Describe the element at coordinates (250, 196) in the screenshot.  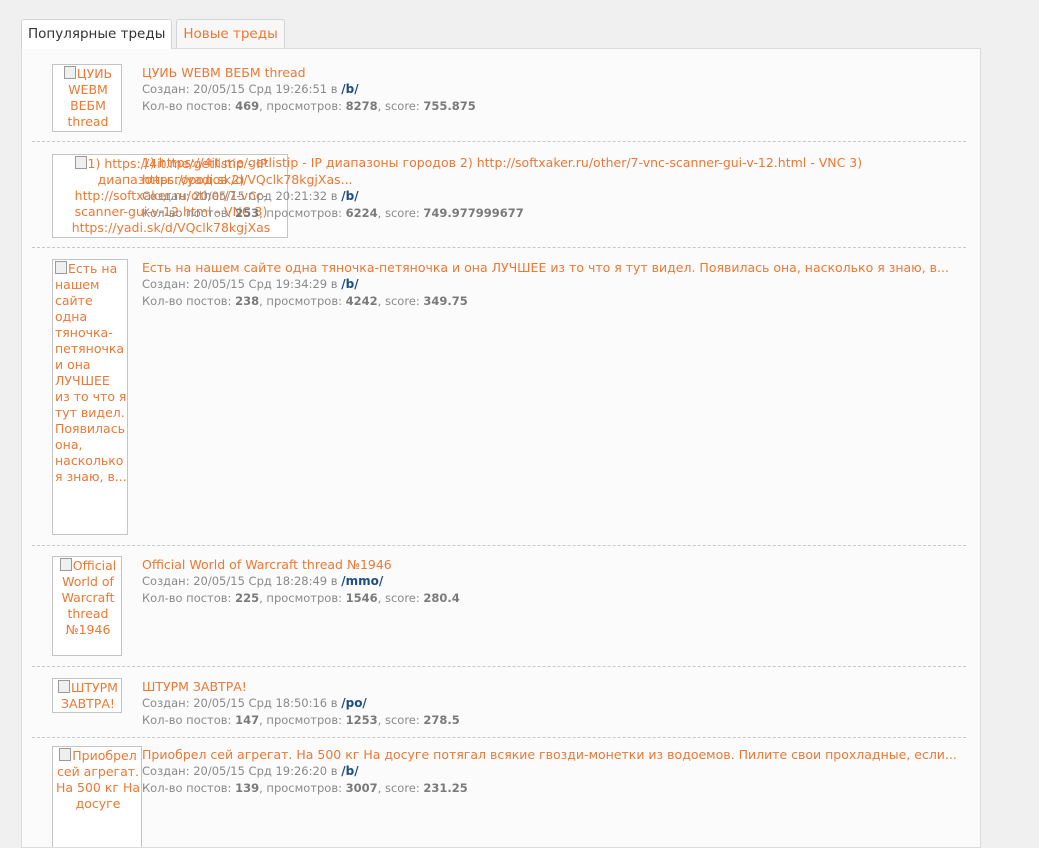
I see `thread-created: Создан: 20/05/15 Срд 20:21:32 в /b/` at that location.